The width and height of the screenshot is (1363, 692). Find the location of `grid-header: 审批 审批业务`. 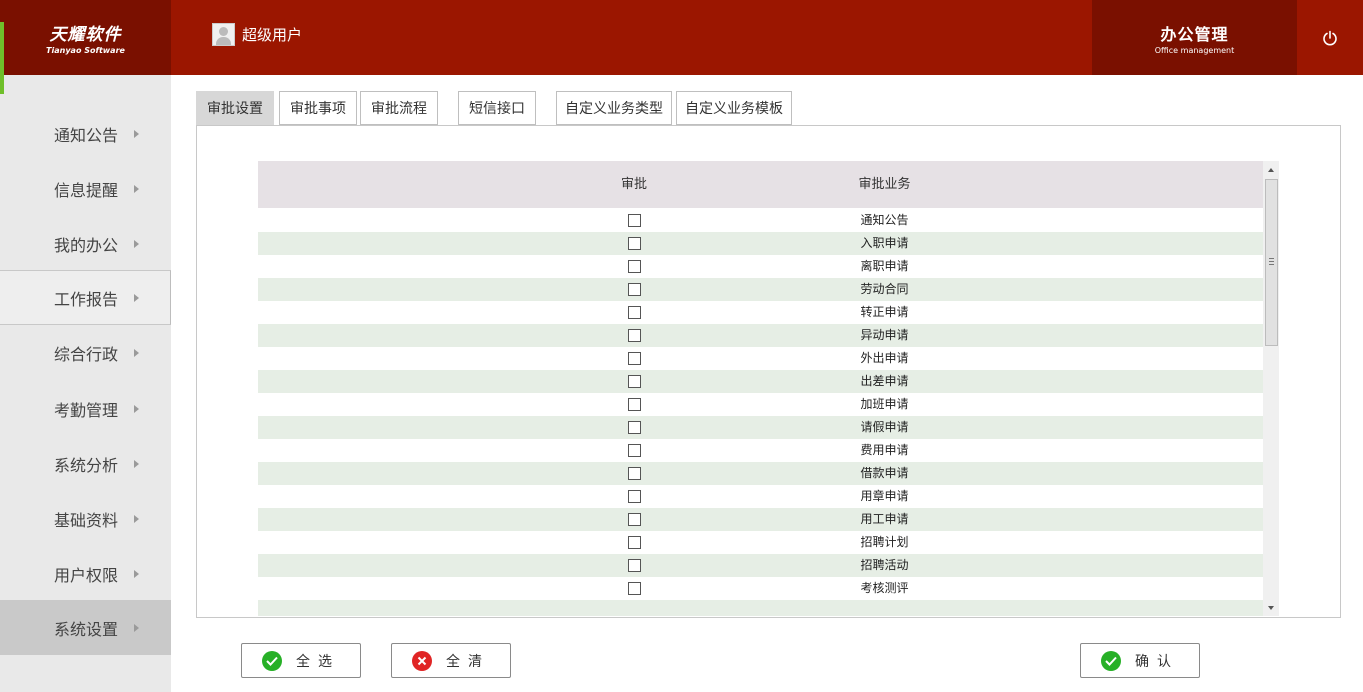

grid-header: 审批 审批业务 is located at coordinates (760, 184).